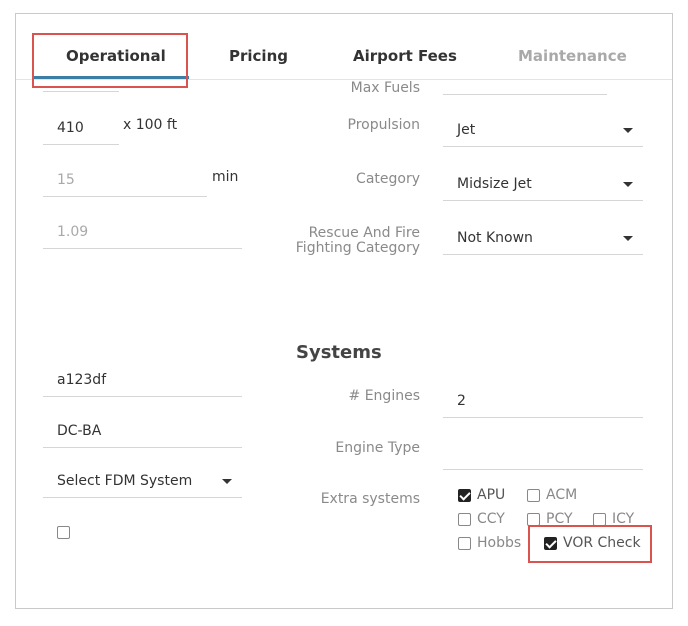 The width and height of the screenshot is (688, 626). I want to click on propulsion-select: Jet, so click(543, 127).